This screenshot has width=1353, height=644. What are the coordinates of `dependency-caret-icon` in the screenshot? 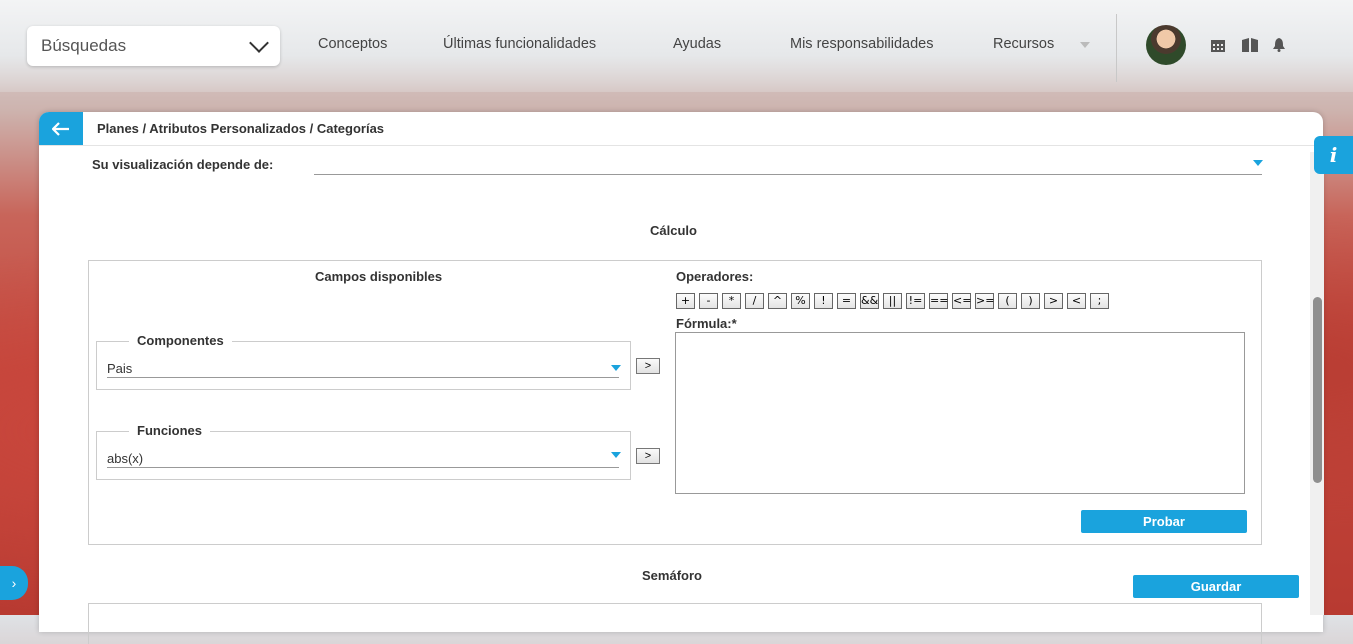 It's located at (1258, 163).